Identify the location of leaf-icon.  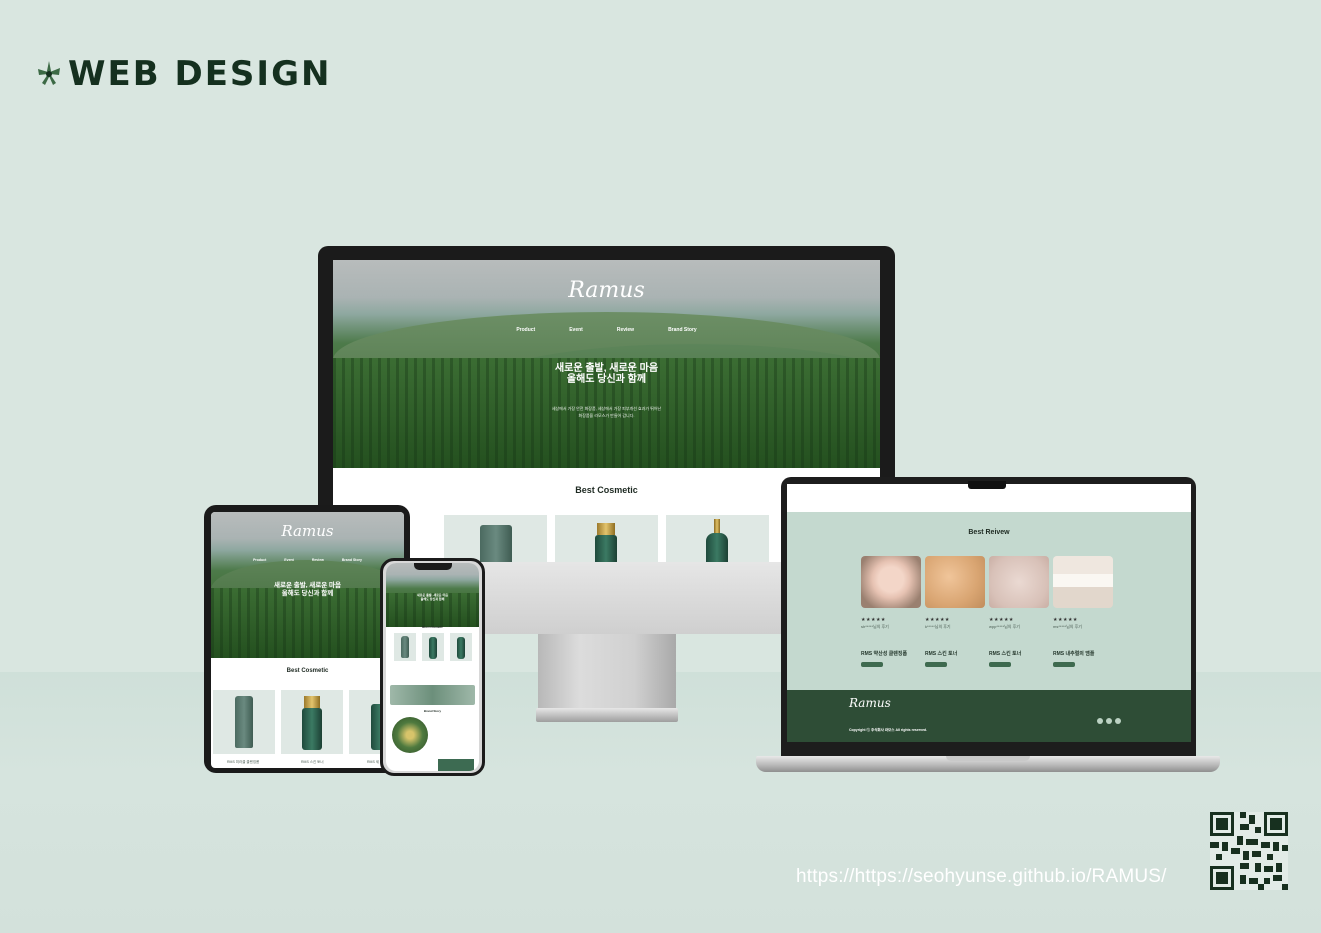
(49, 73).